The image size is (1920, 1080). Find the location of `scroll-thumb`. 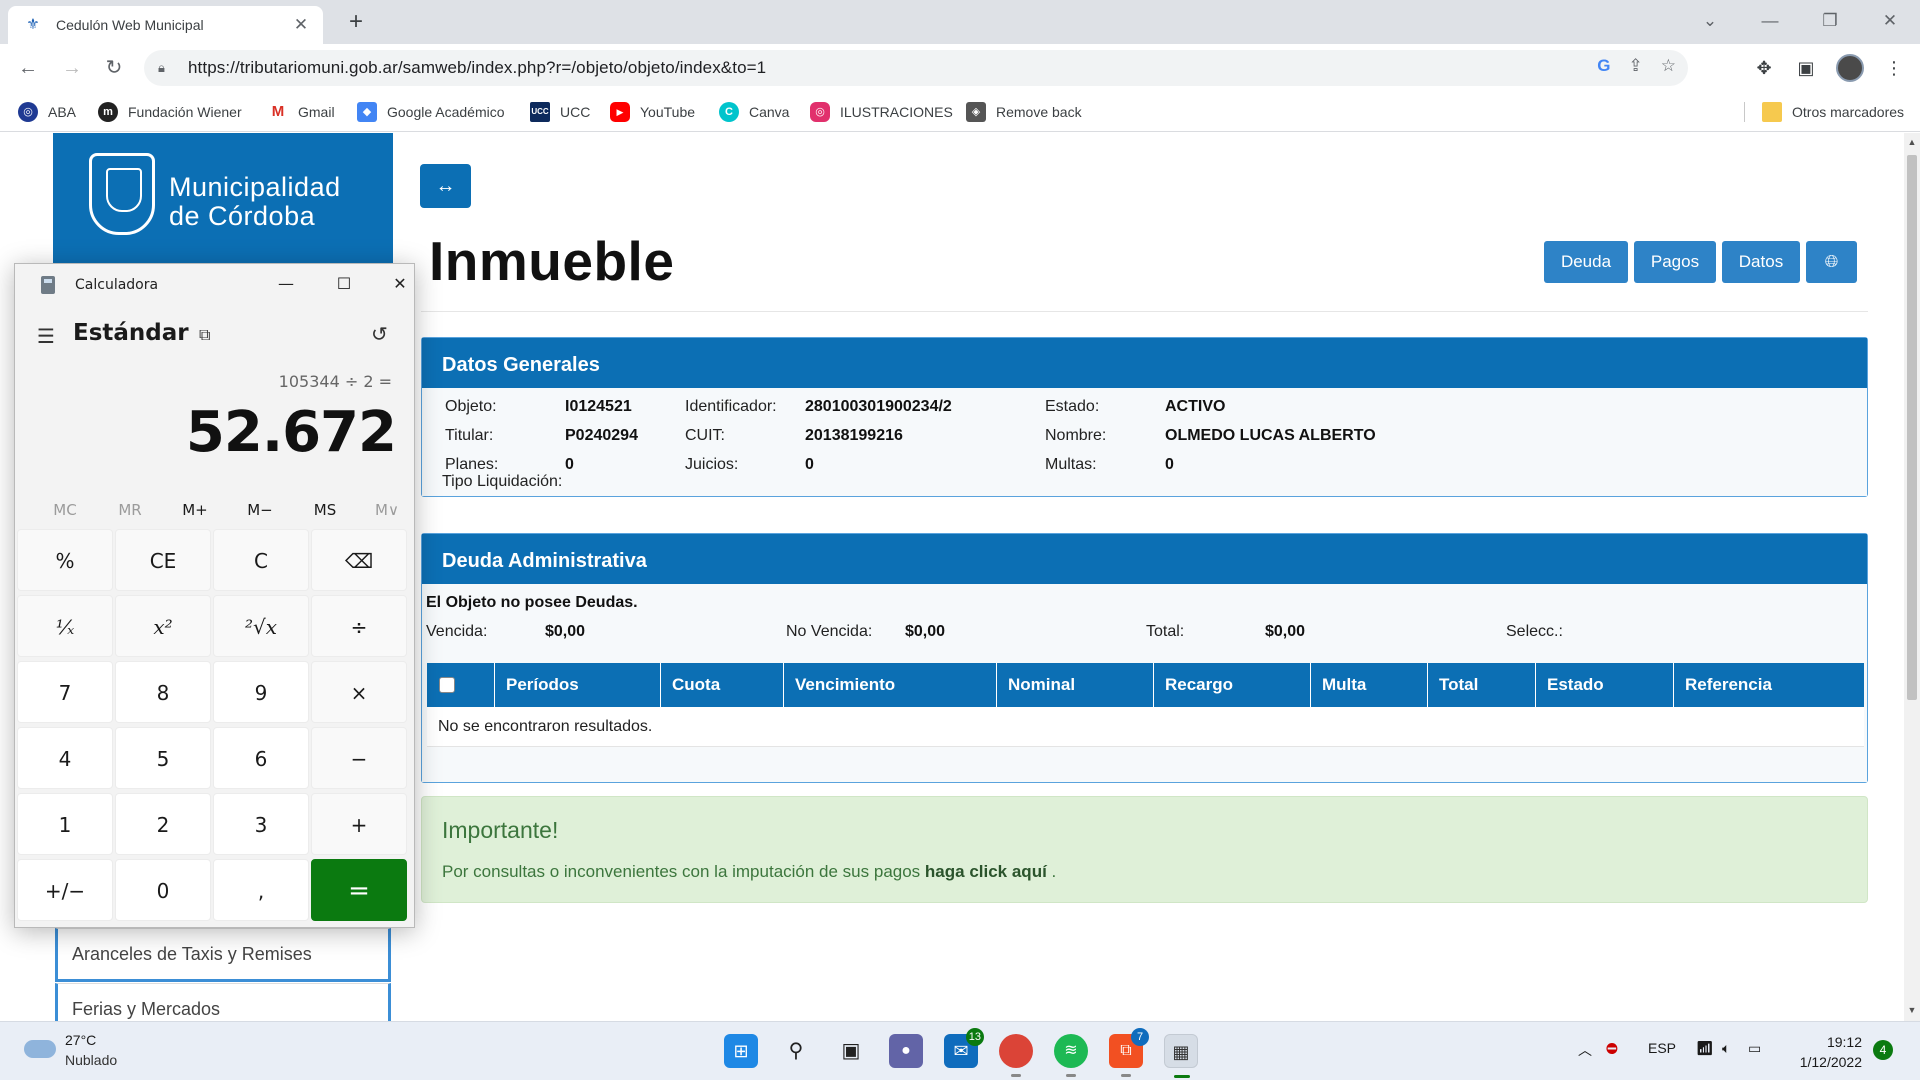

scroll-thumb is located at coordinates (1912, 427).